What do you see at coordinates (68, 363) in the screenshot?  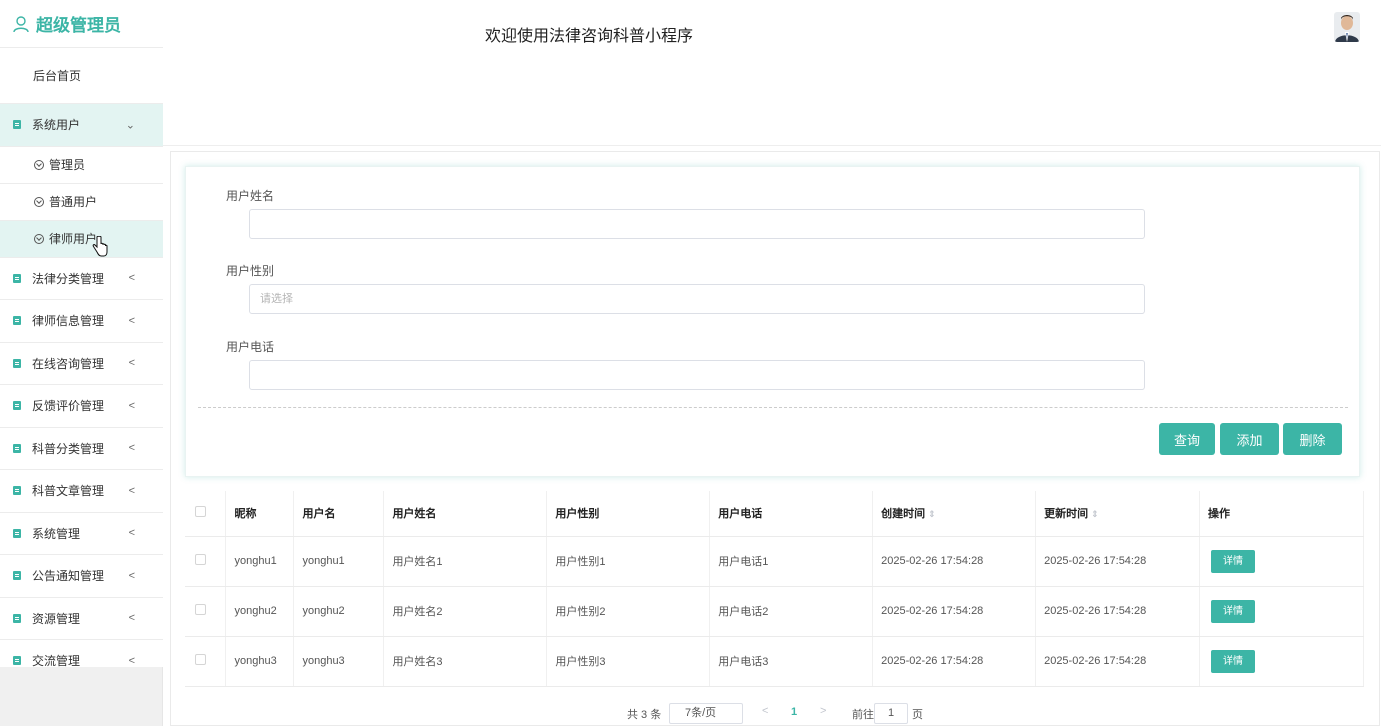 I see `sidebar-item-label: 在线咨询管理` at bounding box center [68, 363].